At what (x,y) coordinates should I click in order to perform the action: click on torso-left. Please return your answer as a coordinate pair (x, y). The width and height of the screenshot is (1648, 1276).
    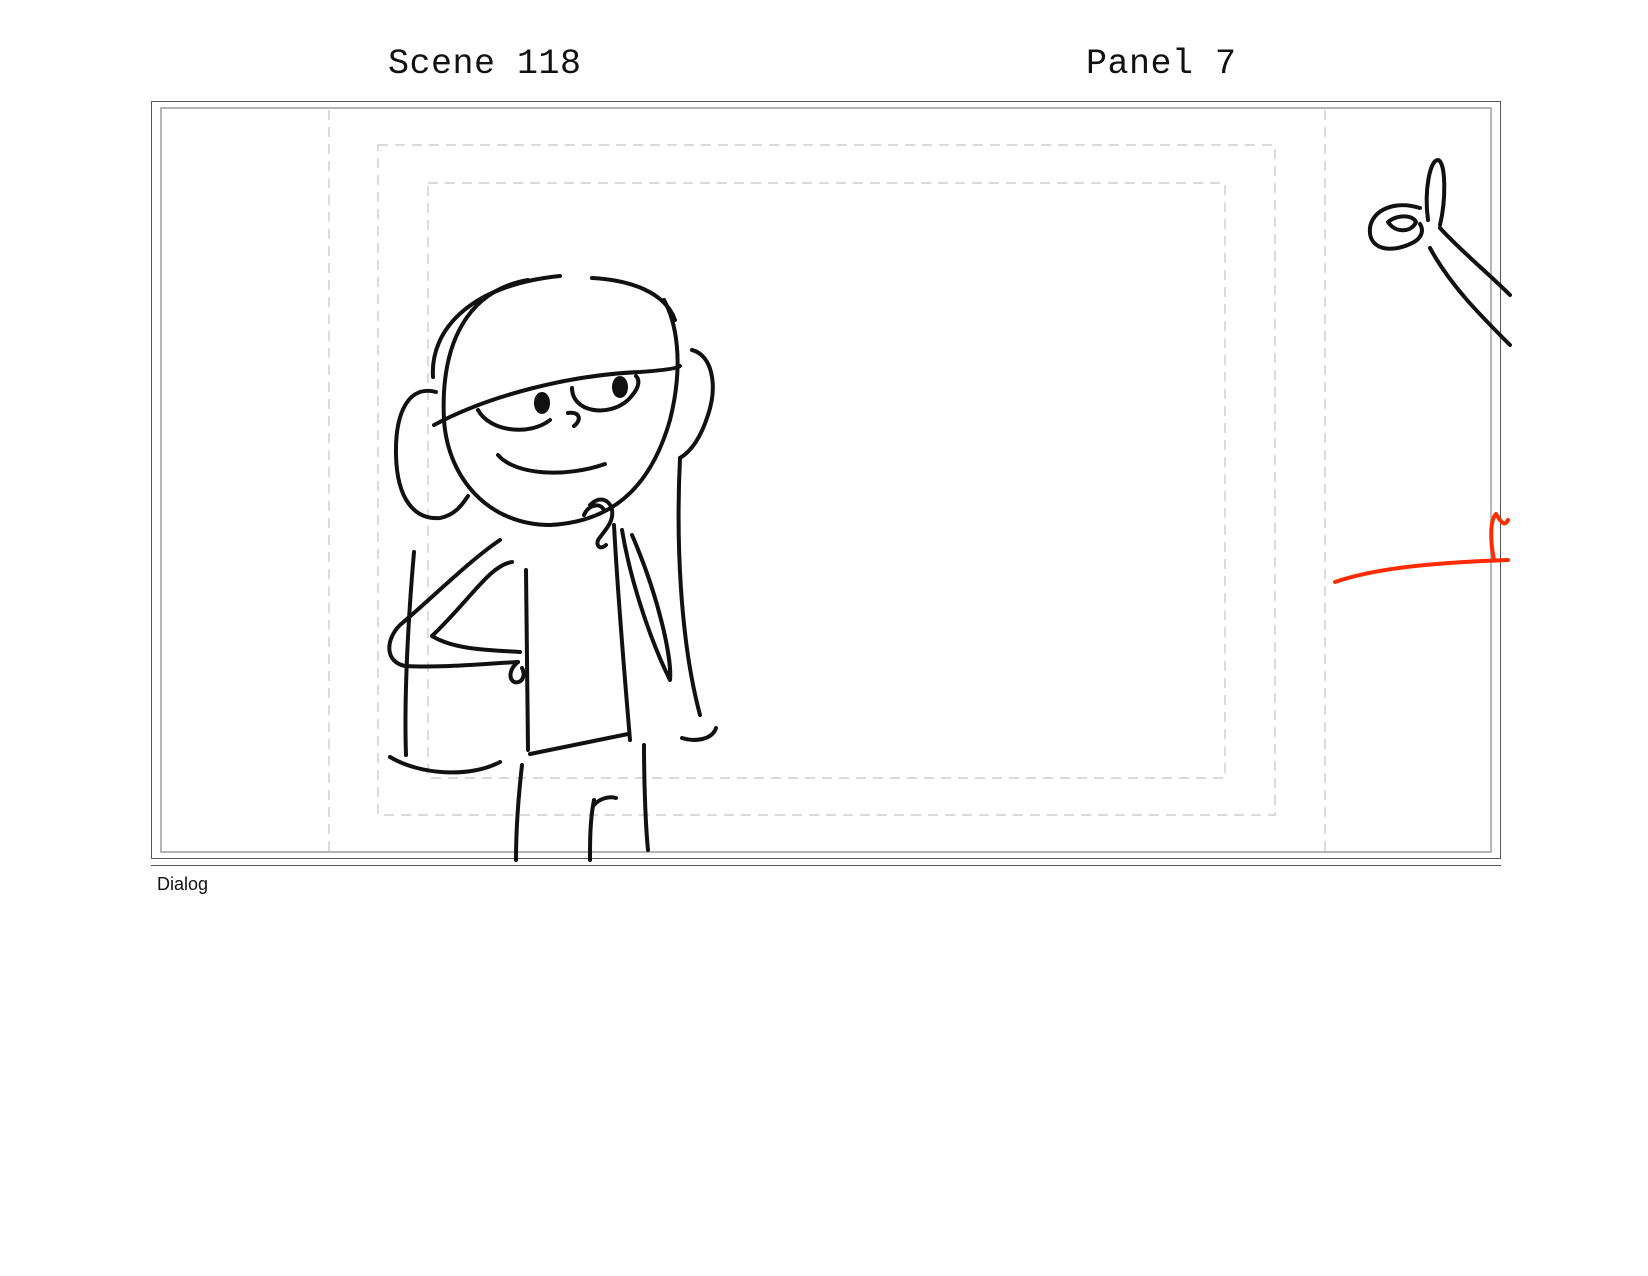
    Looking at the image, I should click on (527, 660).